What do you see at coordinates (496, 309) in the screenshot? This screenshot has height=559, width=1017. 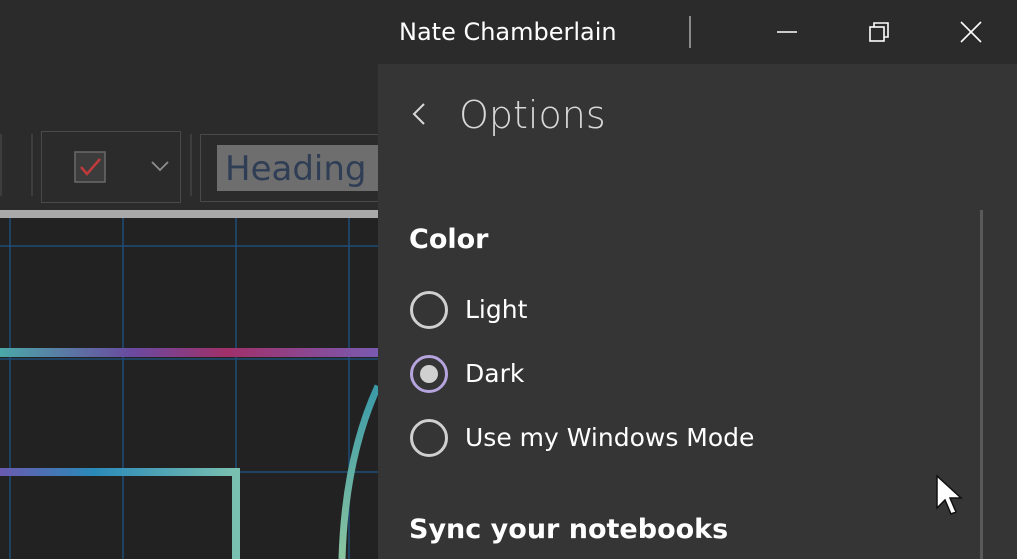 I see `radio-label: Light` at bounding box center [496, 309].